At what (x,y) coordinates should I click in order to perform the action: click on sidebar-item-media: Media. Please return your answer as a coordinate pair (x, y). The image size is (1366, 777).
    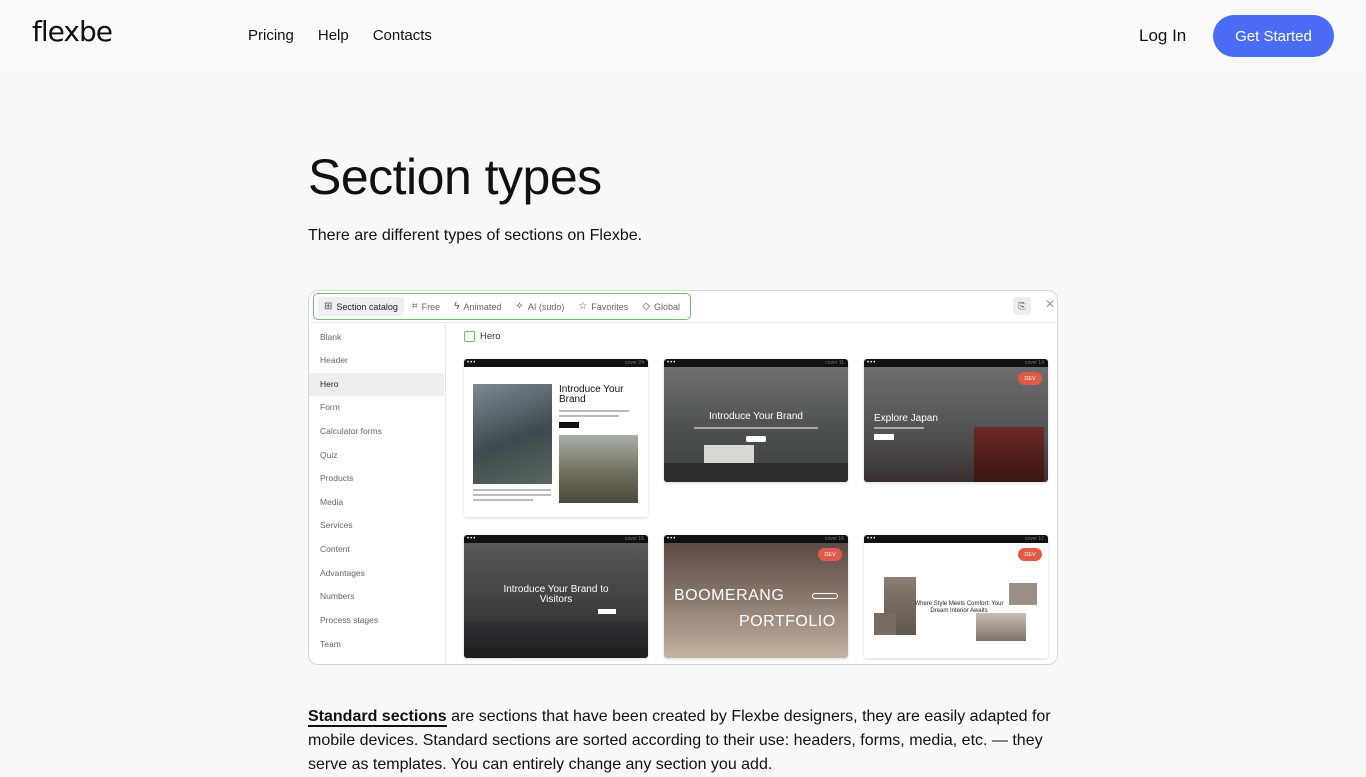
    Looking at the image, I should click on (376, 502).